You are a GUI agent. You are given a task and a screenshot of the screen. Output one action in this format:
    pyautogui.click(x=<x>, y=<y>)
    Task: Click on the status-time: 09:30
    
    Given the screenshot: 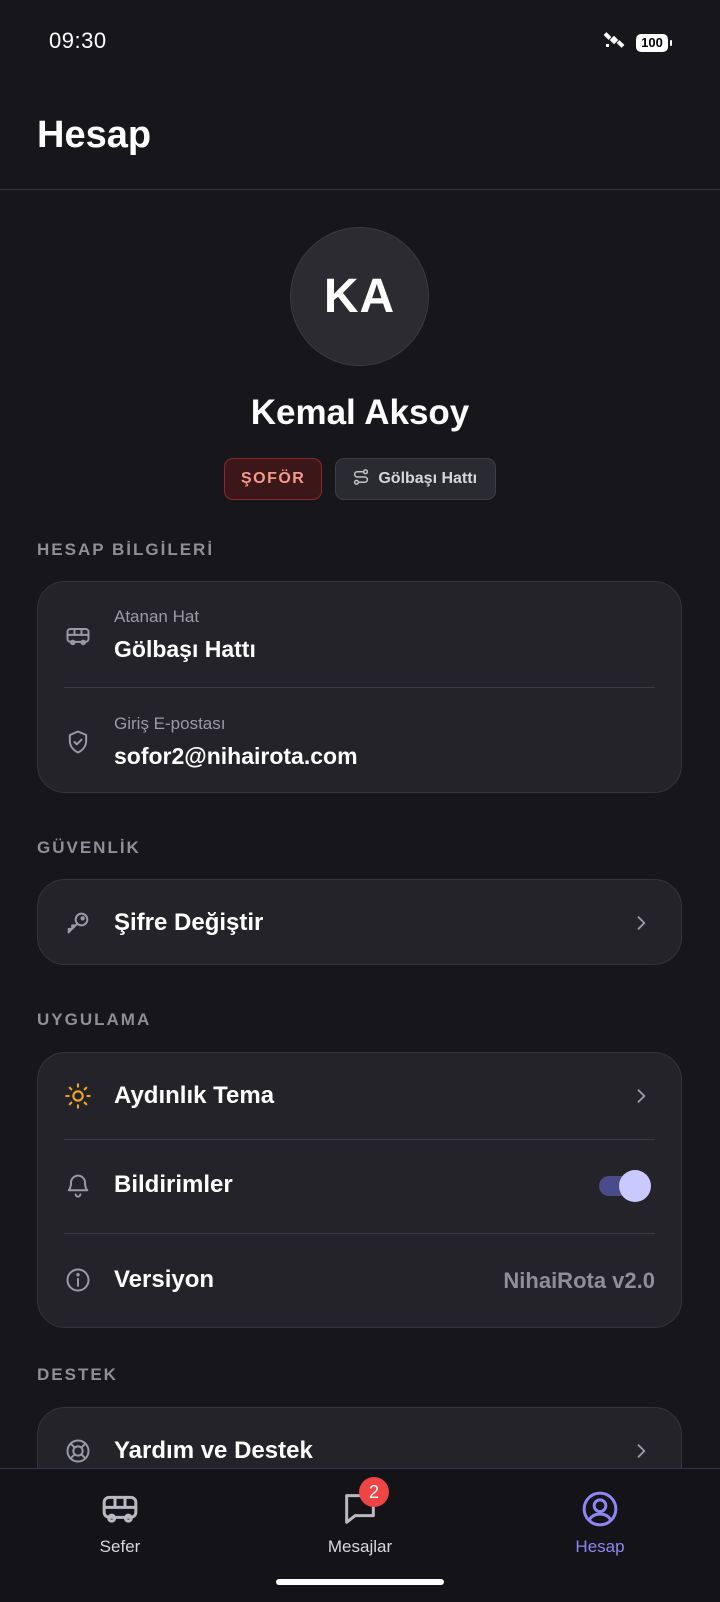 What is the action you would take?
    pyautogui.click(x=78, y=40)
    